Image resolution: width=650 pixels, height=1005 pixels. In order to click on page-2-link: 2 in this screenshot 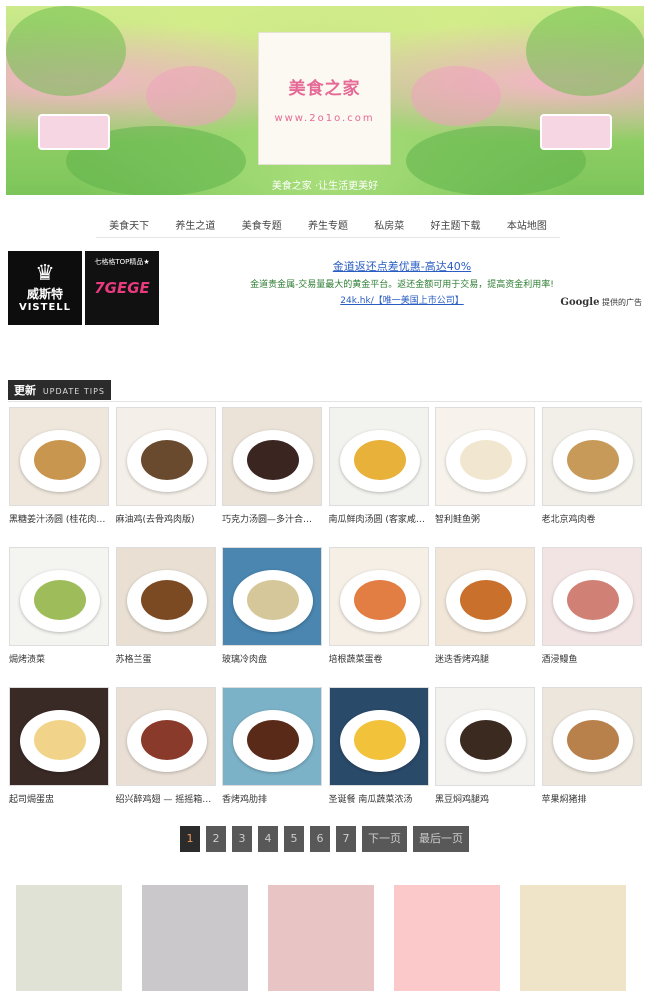, I will do `click(216, 839)`.